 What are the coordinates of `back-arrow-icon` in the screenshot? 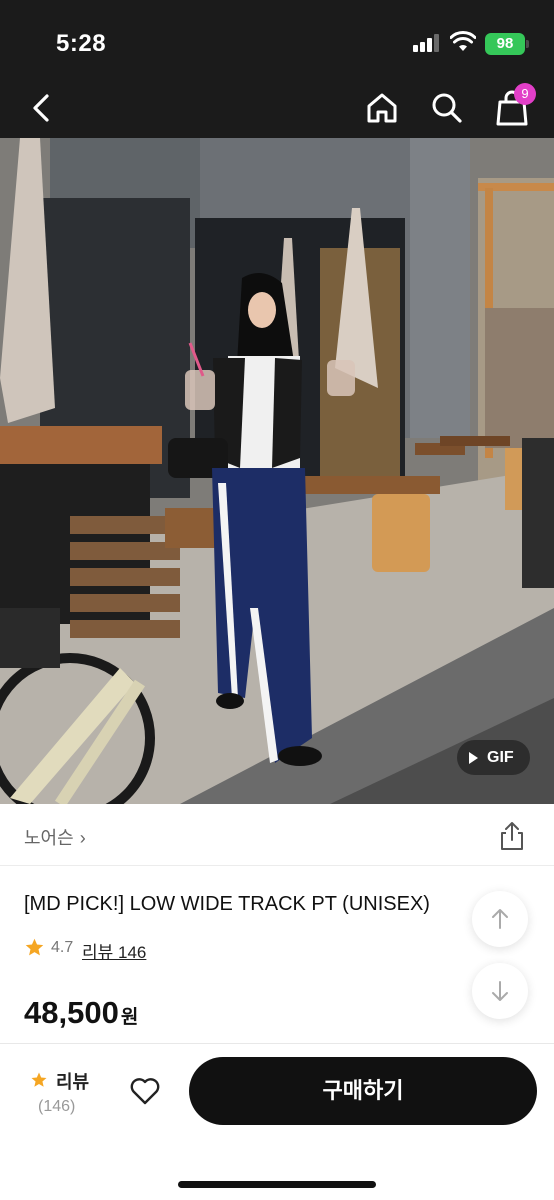 It's located at (42, 108).